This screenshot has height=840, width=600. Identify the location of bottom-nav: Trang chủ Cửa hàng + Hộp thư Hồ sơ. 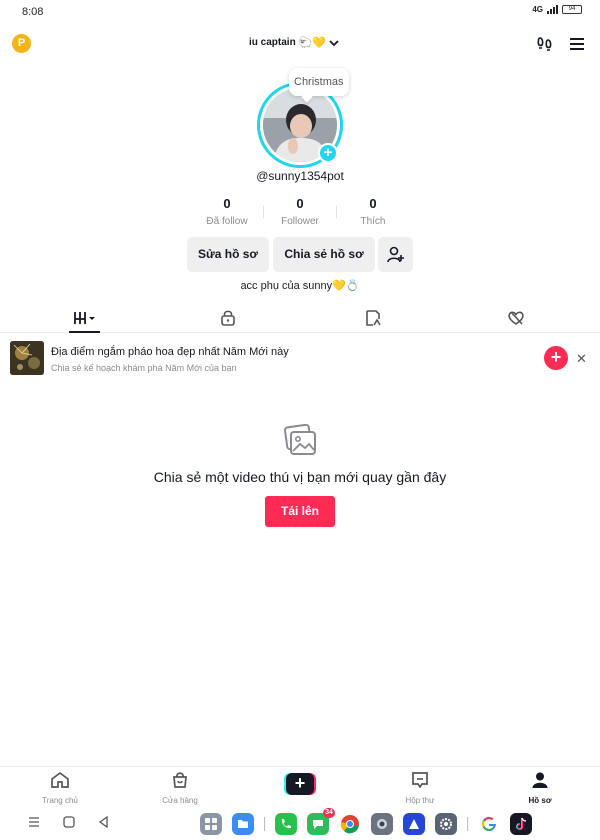
(300, 787).